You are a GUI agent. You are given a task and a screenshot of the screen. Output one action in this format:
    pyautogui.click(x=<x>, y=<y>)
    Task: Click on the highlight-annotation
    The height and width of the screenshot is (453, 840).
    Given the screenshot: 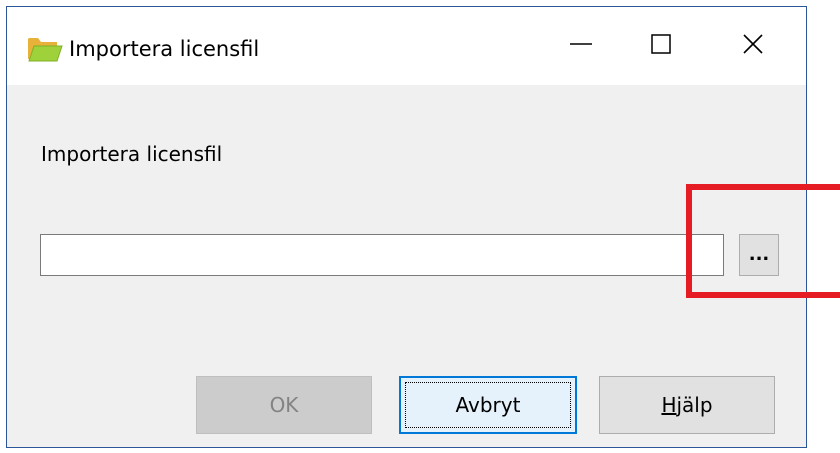 What is the action you would take?
    pyautogui.click(x=763, y=241)
    